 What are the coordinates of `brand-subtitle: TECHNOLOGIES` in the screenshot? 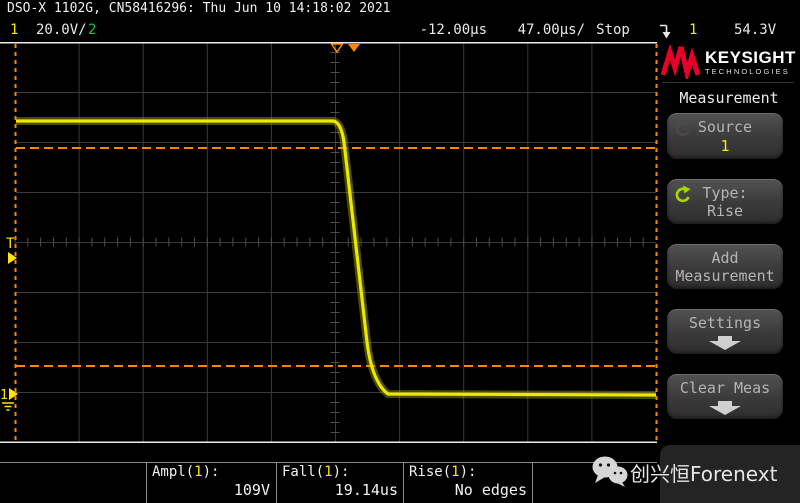 It's located at (747, 71).